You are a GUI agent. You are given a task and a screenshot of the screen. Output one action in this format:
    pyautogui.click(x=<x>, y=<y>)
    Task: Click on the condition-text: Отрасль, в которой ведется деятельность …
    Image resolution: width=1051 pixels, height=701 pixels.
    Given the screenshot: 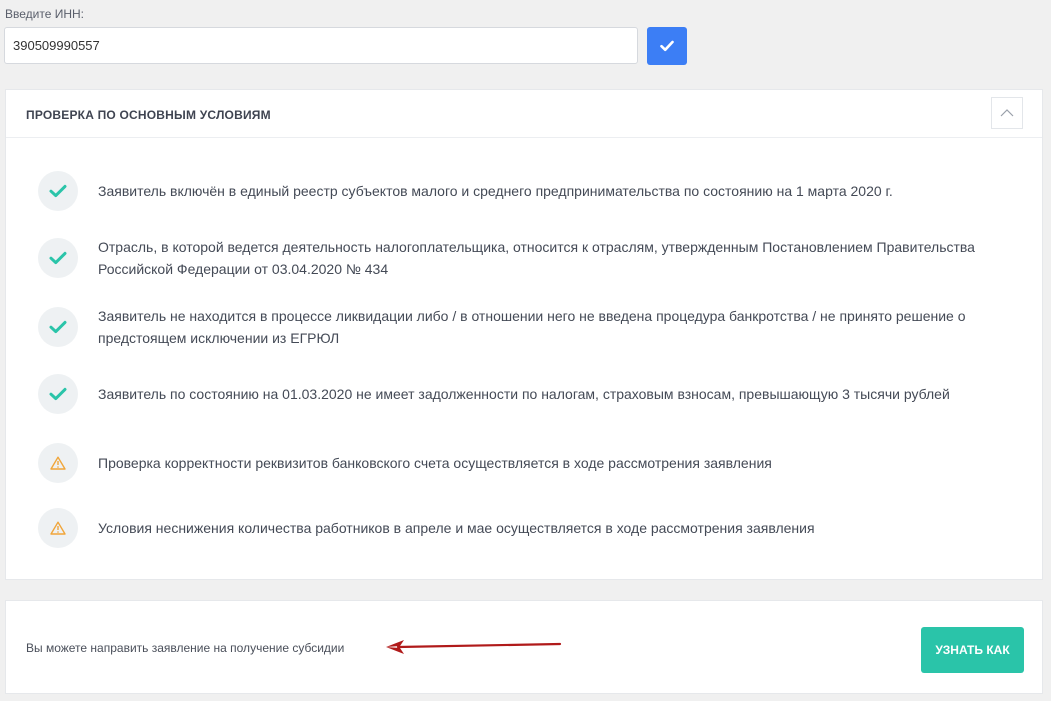 What is the action you would take?
    pyautogui.click(x=536, y=258)
    